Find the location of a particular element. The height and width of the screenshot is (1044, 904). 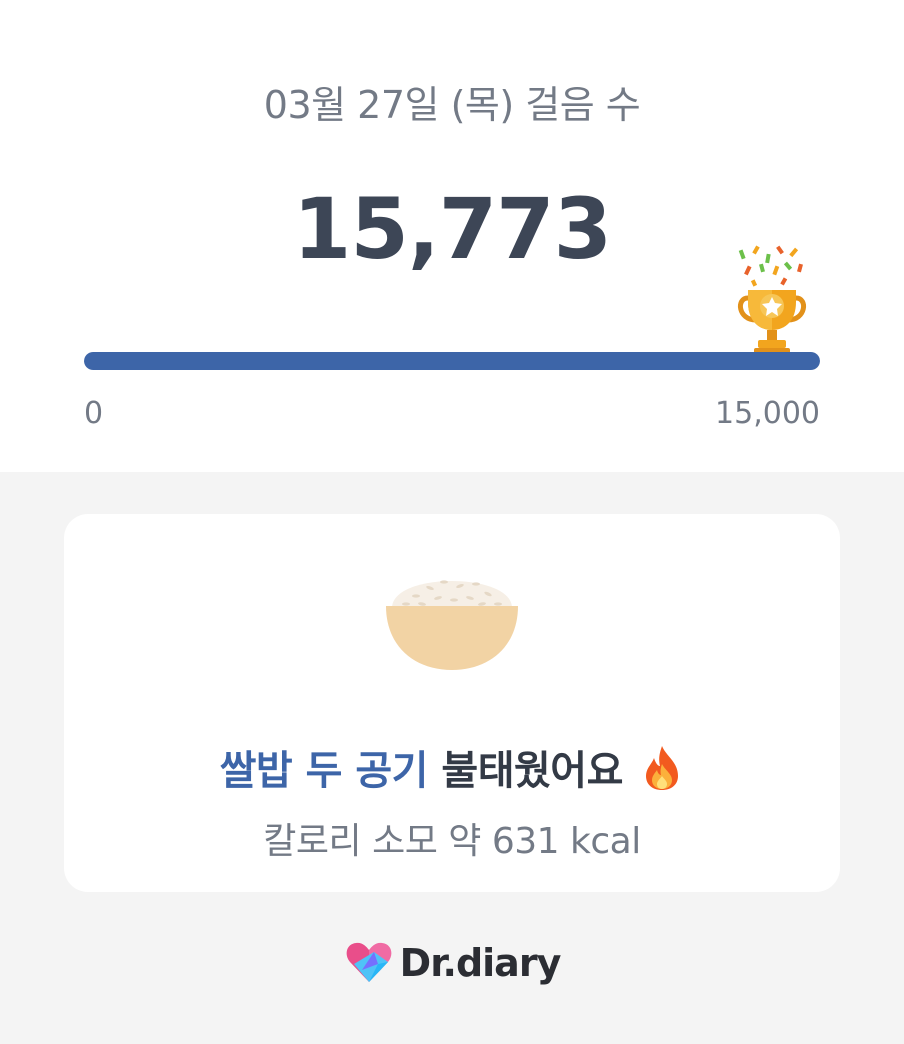

calorie-headline: 쌀밥 두 공기 불태웠어요 is located at coordinates (452, 767).